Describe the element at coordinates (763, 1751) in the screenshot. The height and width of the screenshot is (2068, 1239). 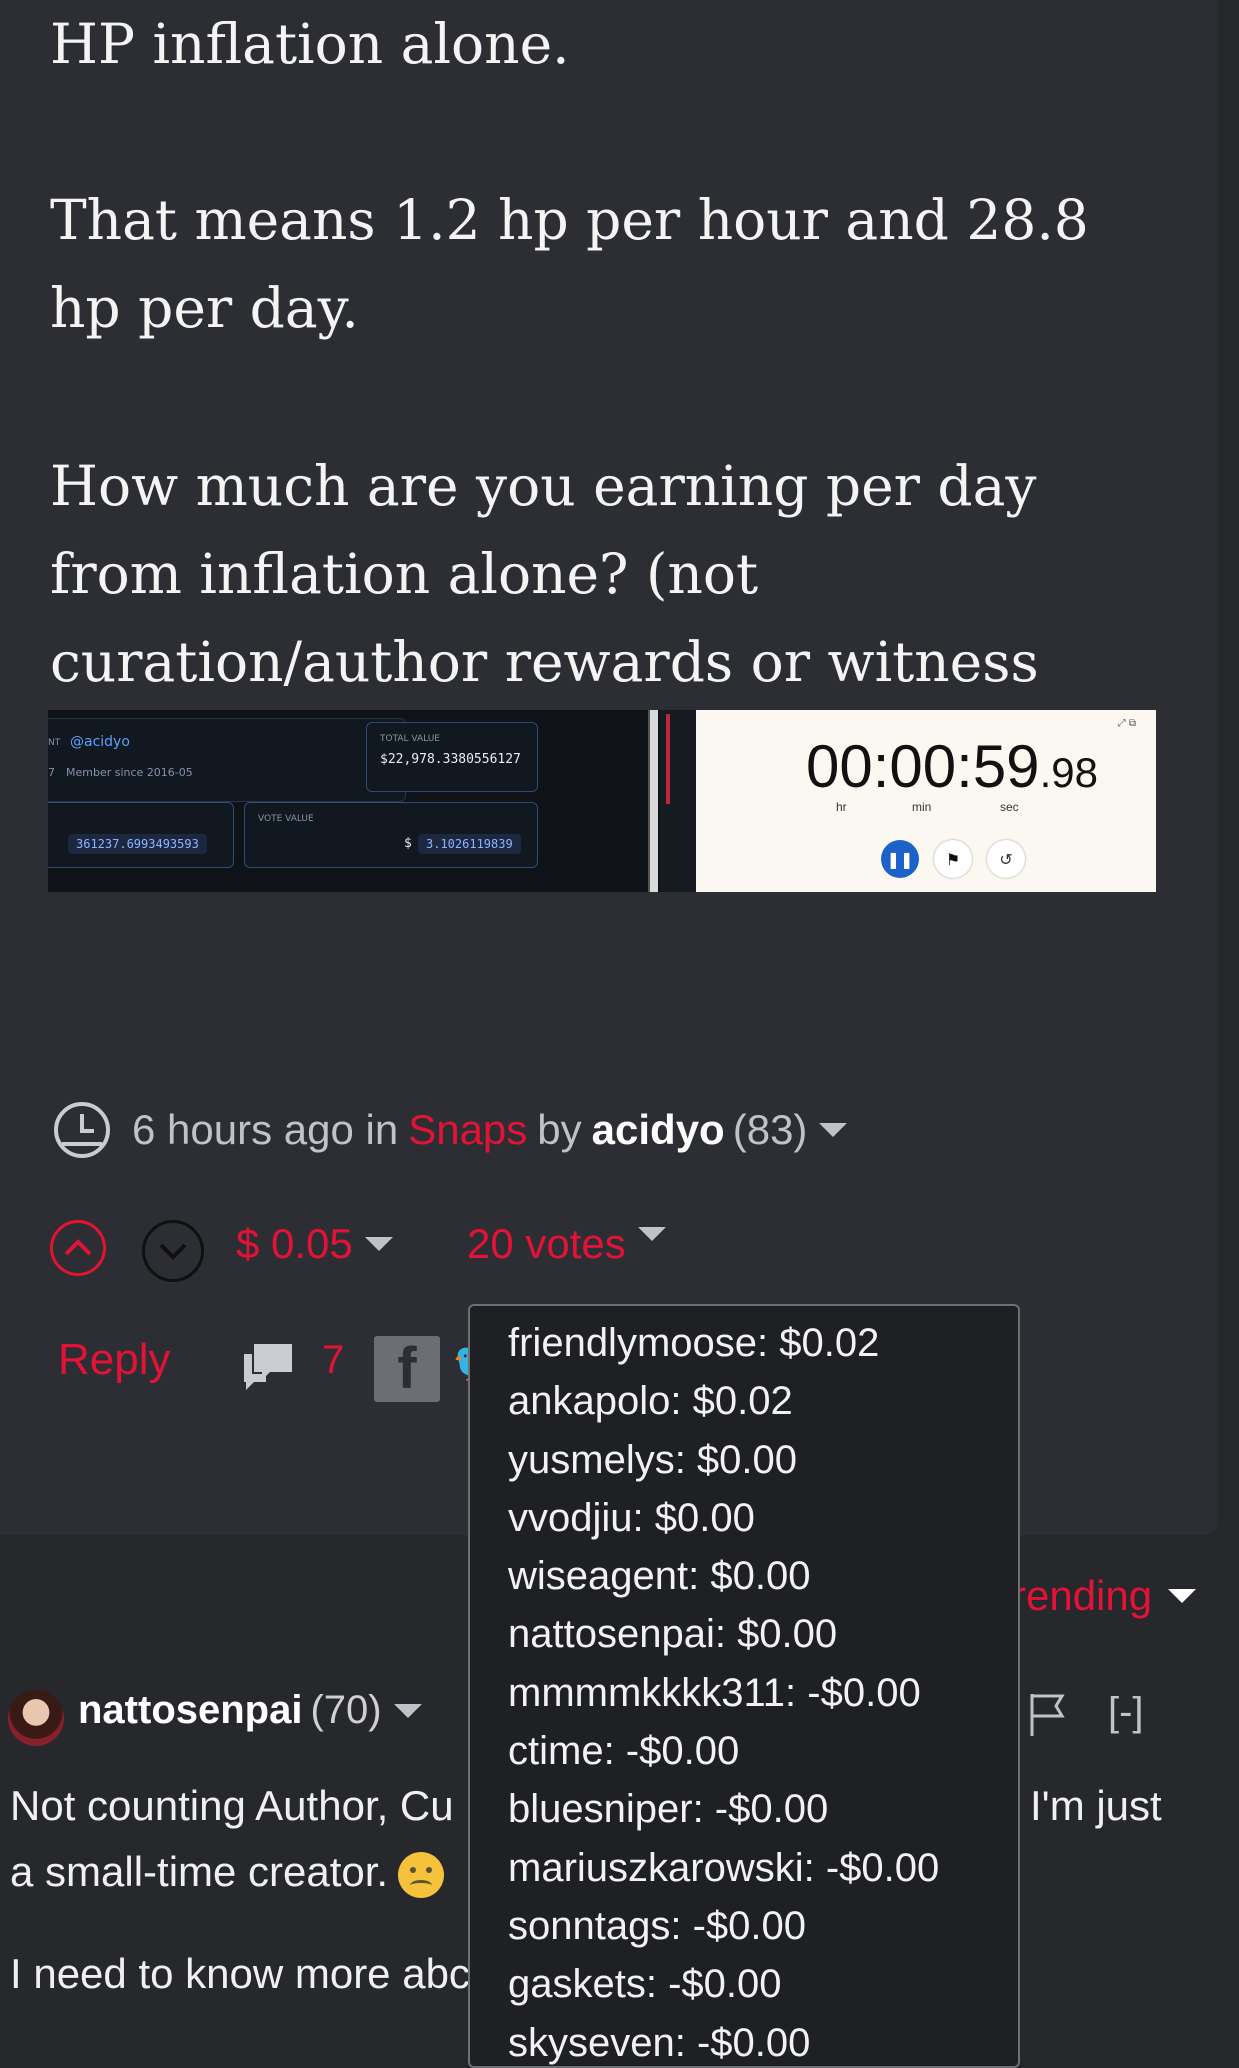
I see `voter-item: ctime: -$0.00` at that location.